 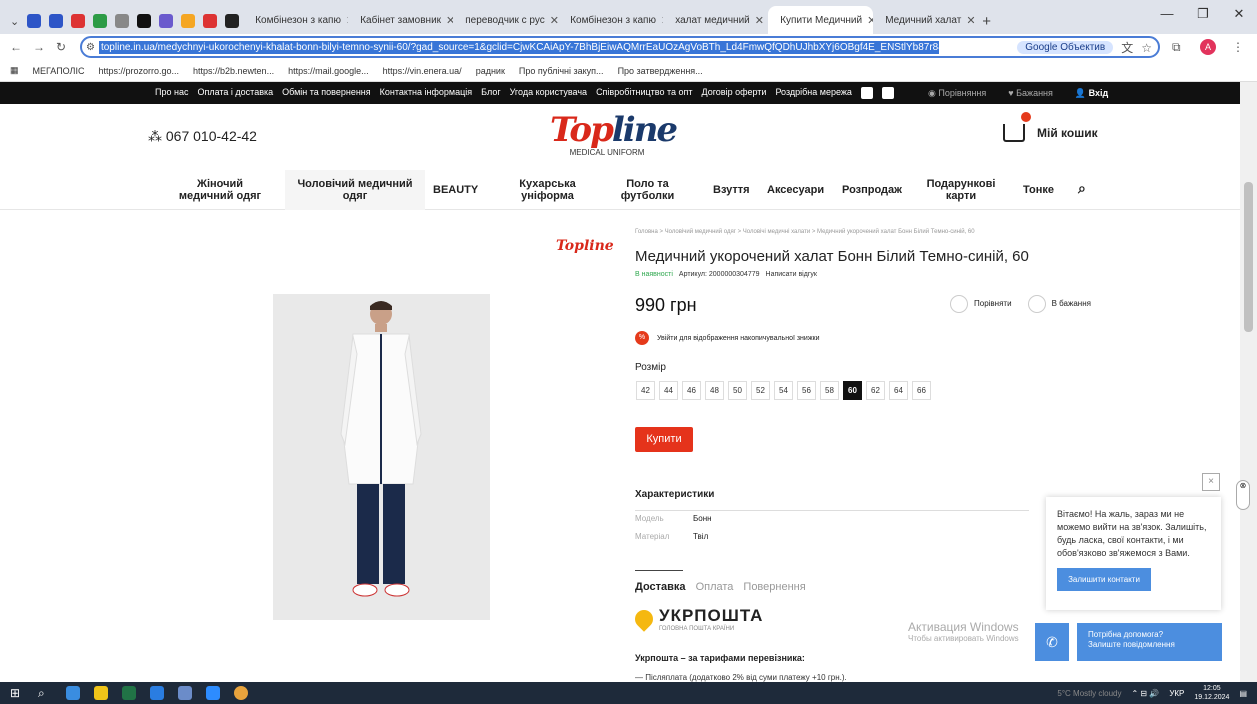 I want to click on help-button: Потрібна допомога? Залиште повідомлення, so click(x=1149, y=642).